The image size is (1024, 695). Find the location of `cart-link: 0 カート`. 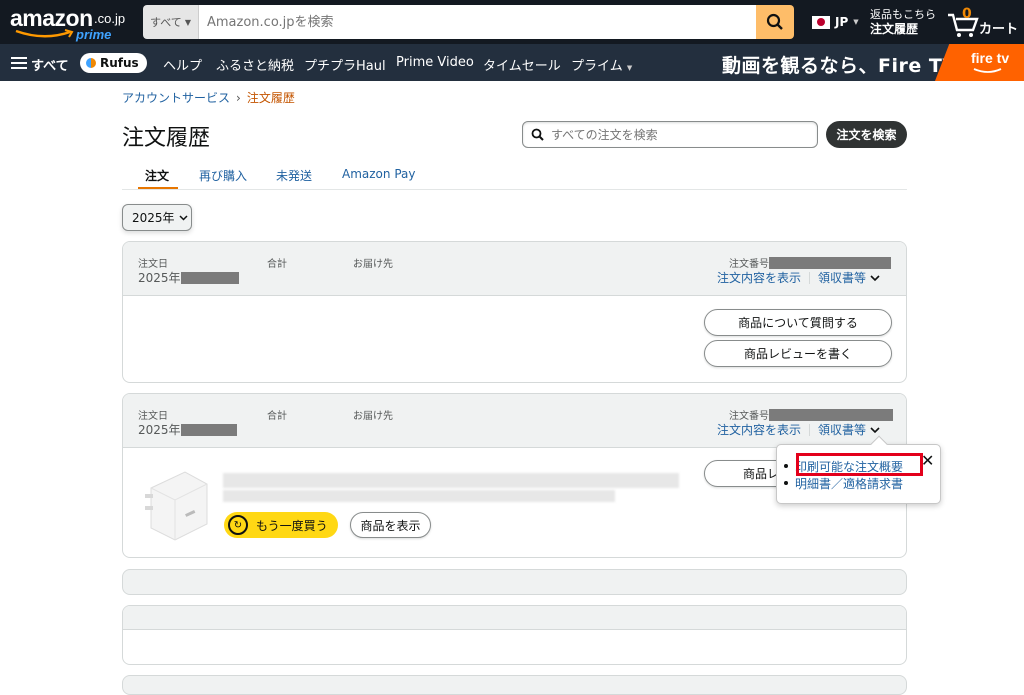

cart-link: 0 カート is located at coordinates (982, 22).